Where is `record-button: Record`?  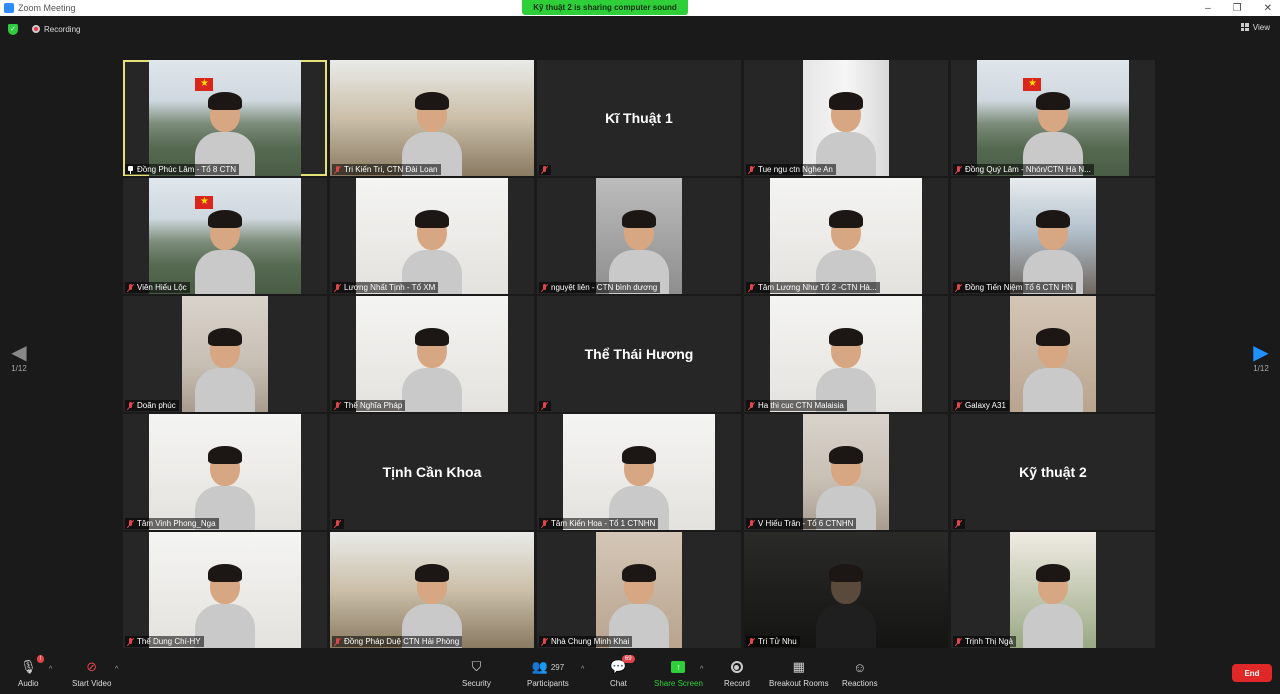 record-button: Record is located at coordinates (737, 673).